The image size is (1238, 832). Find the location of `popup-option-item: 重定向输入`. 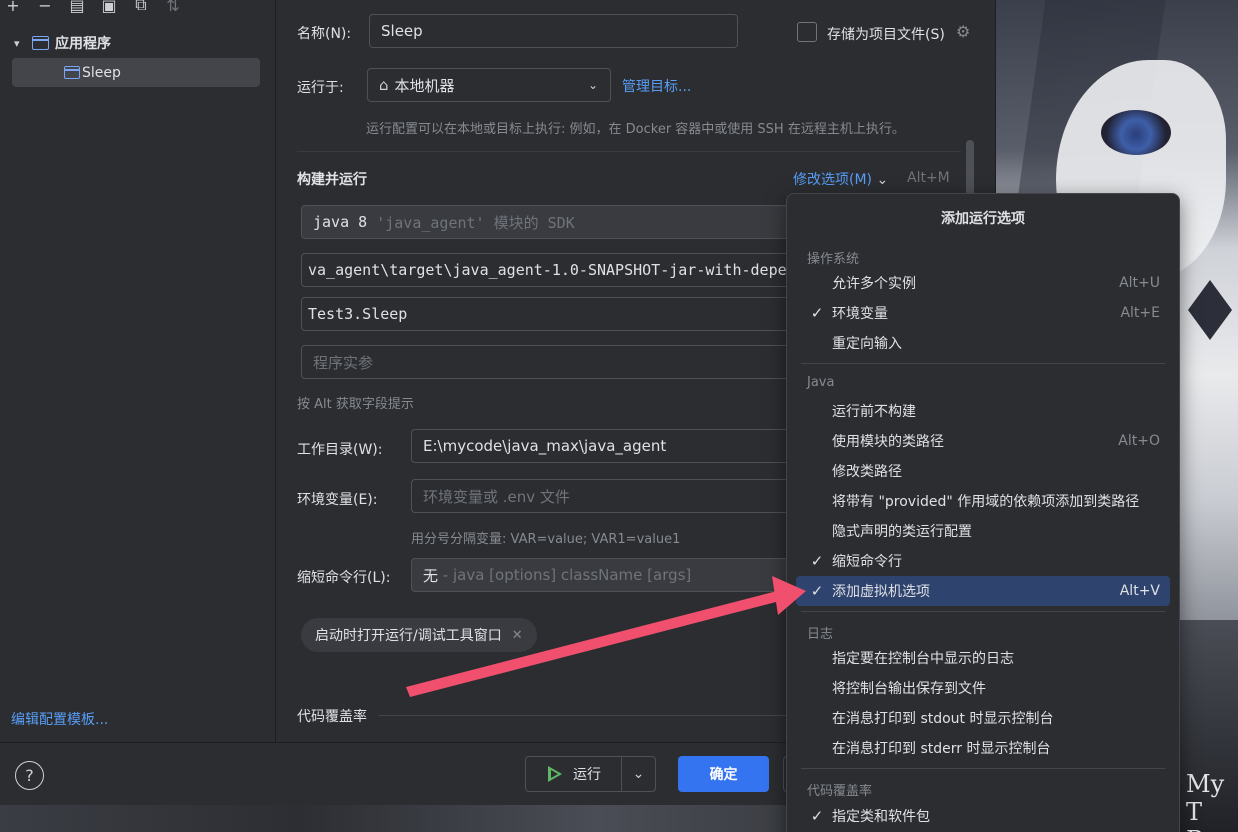

popup-option-item: 重定向输入 is located at coordinates (983, 343).